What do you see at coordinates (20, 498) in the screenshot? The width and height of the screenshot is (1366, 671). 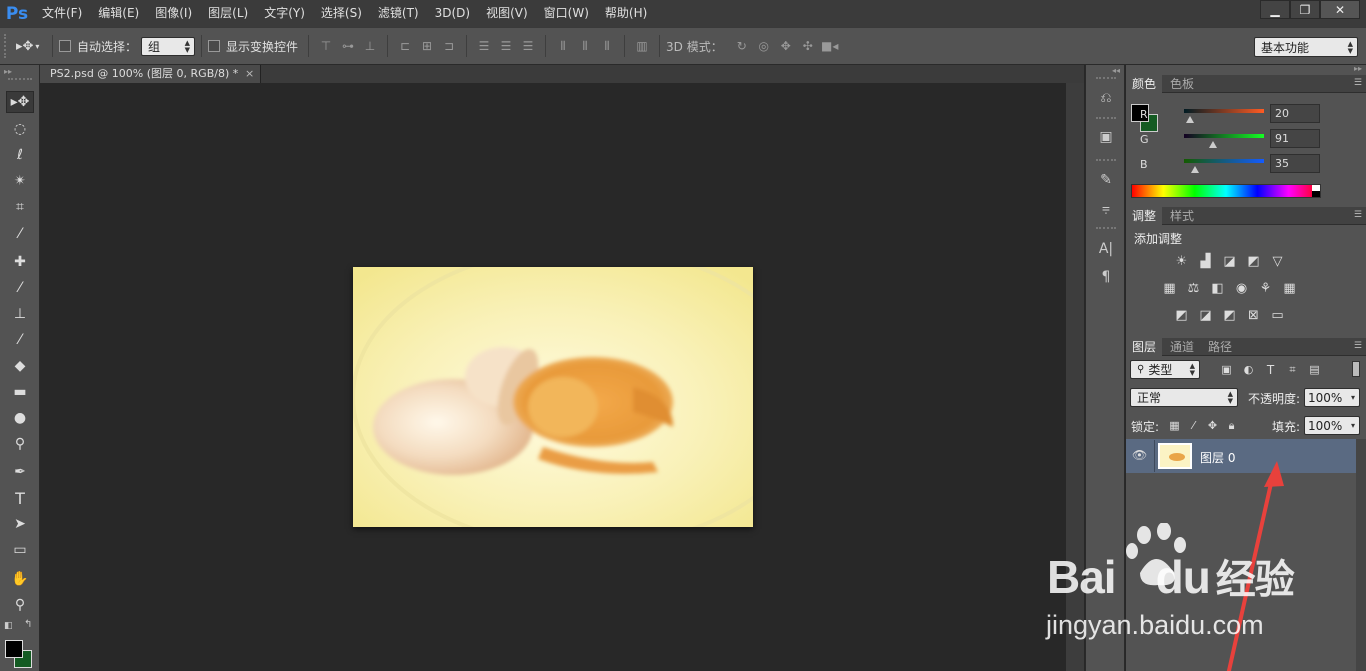 I see `type-tool-icon: T` at bounding box center [20, 498].